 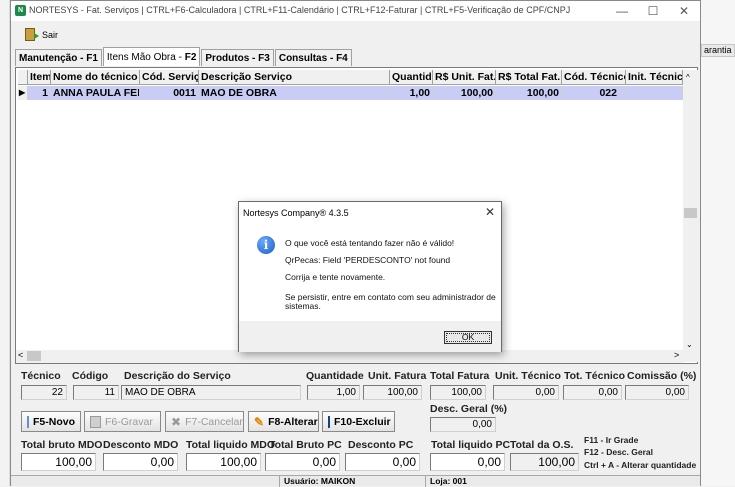 I want to click on background-window-right, so click(x=717, y=243).